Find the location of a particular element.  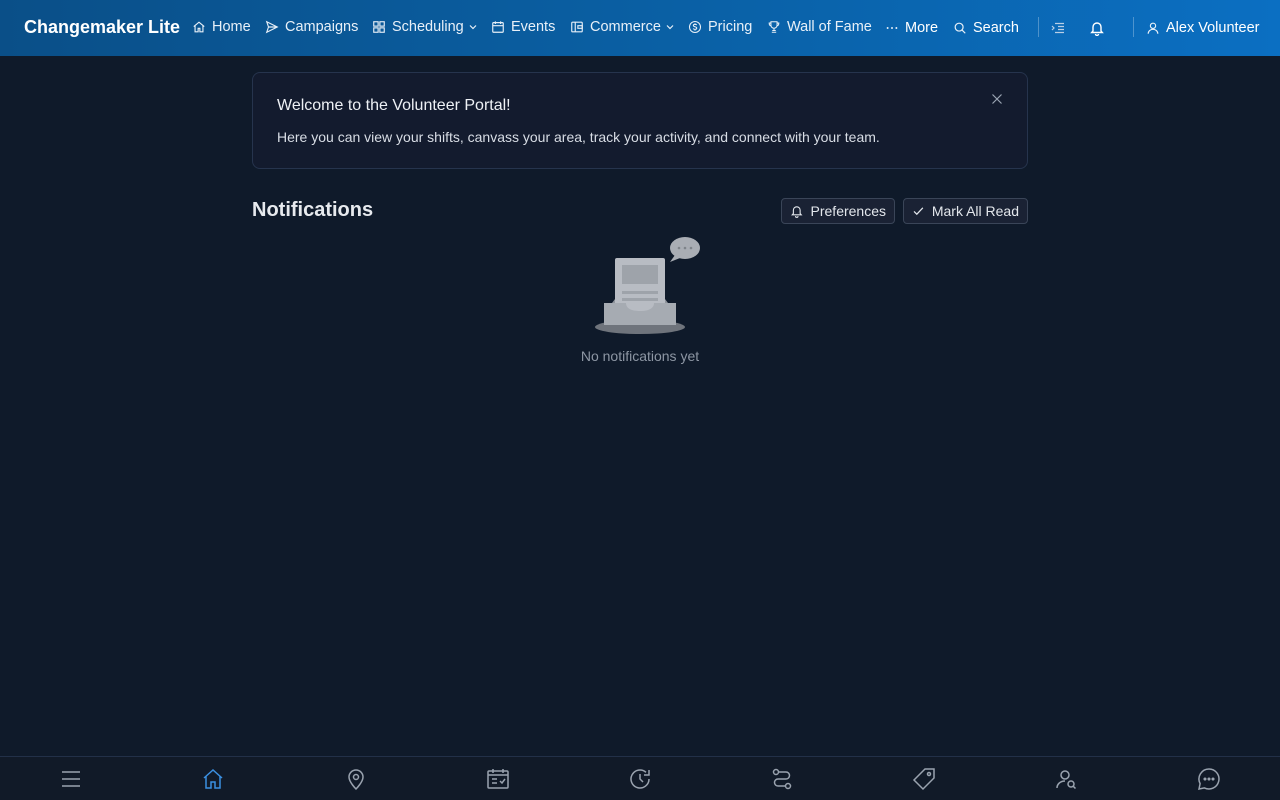

grid-icon is located at coordinates (379, 27).